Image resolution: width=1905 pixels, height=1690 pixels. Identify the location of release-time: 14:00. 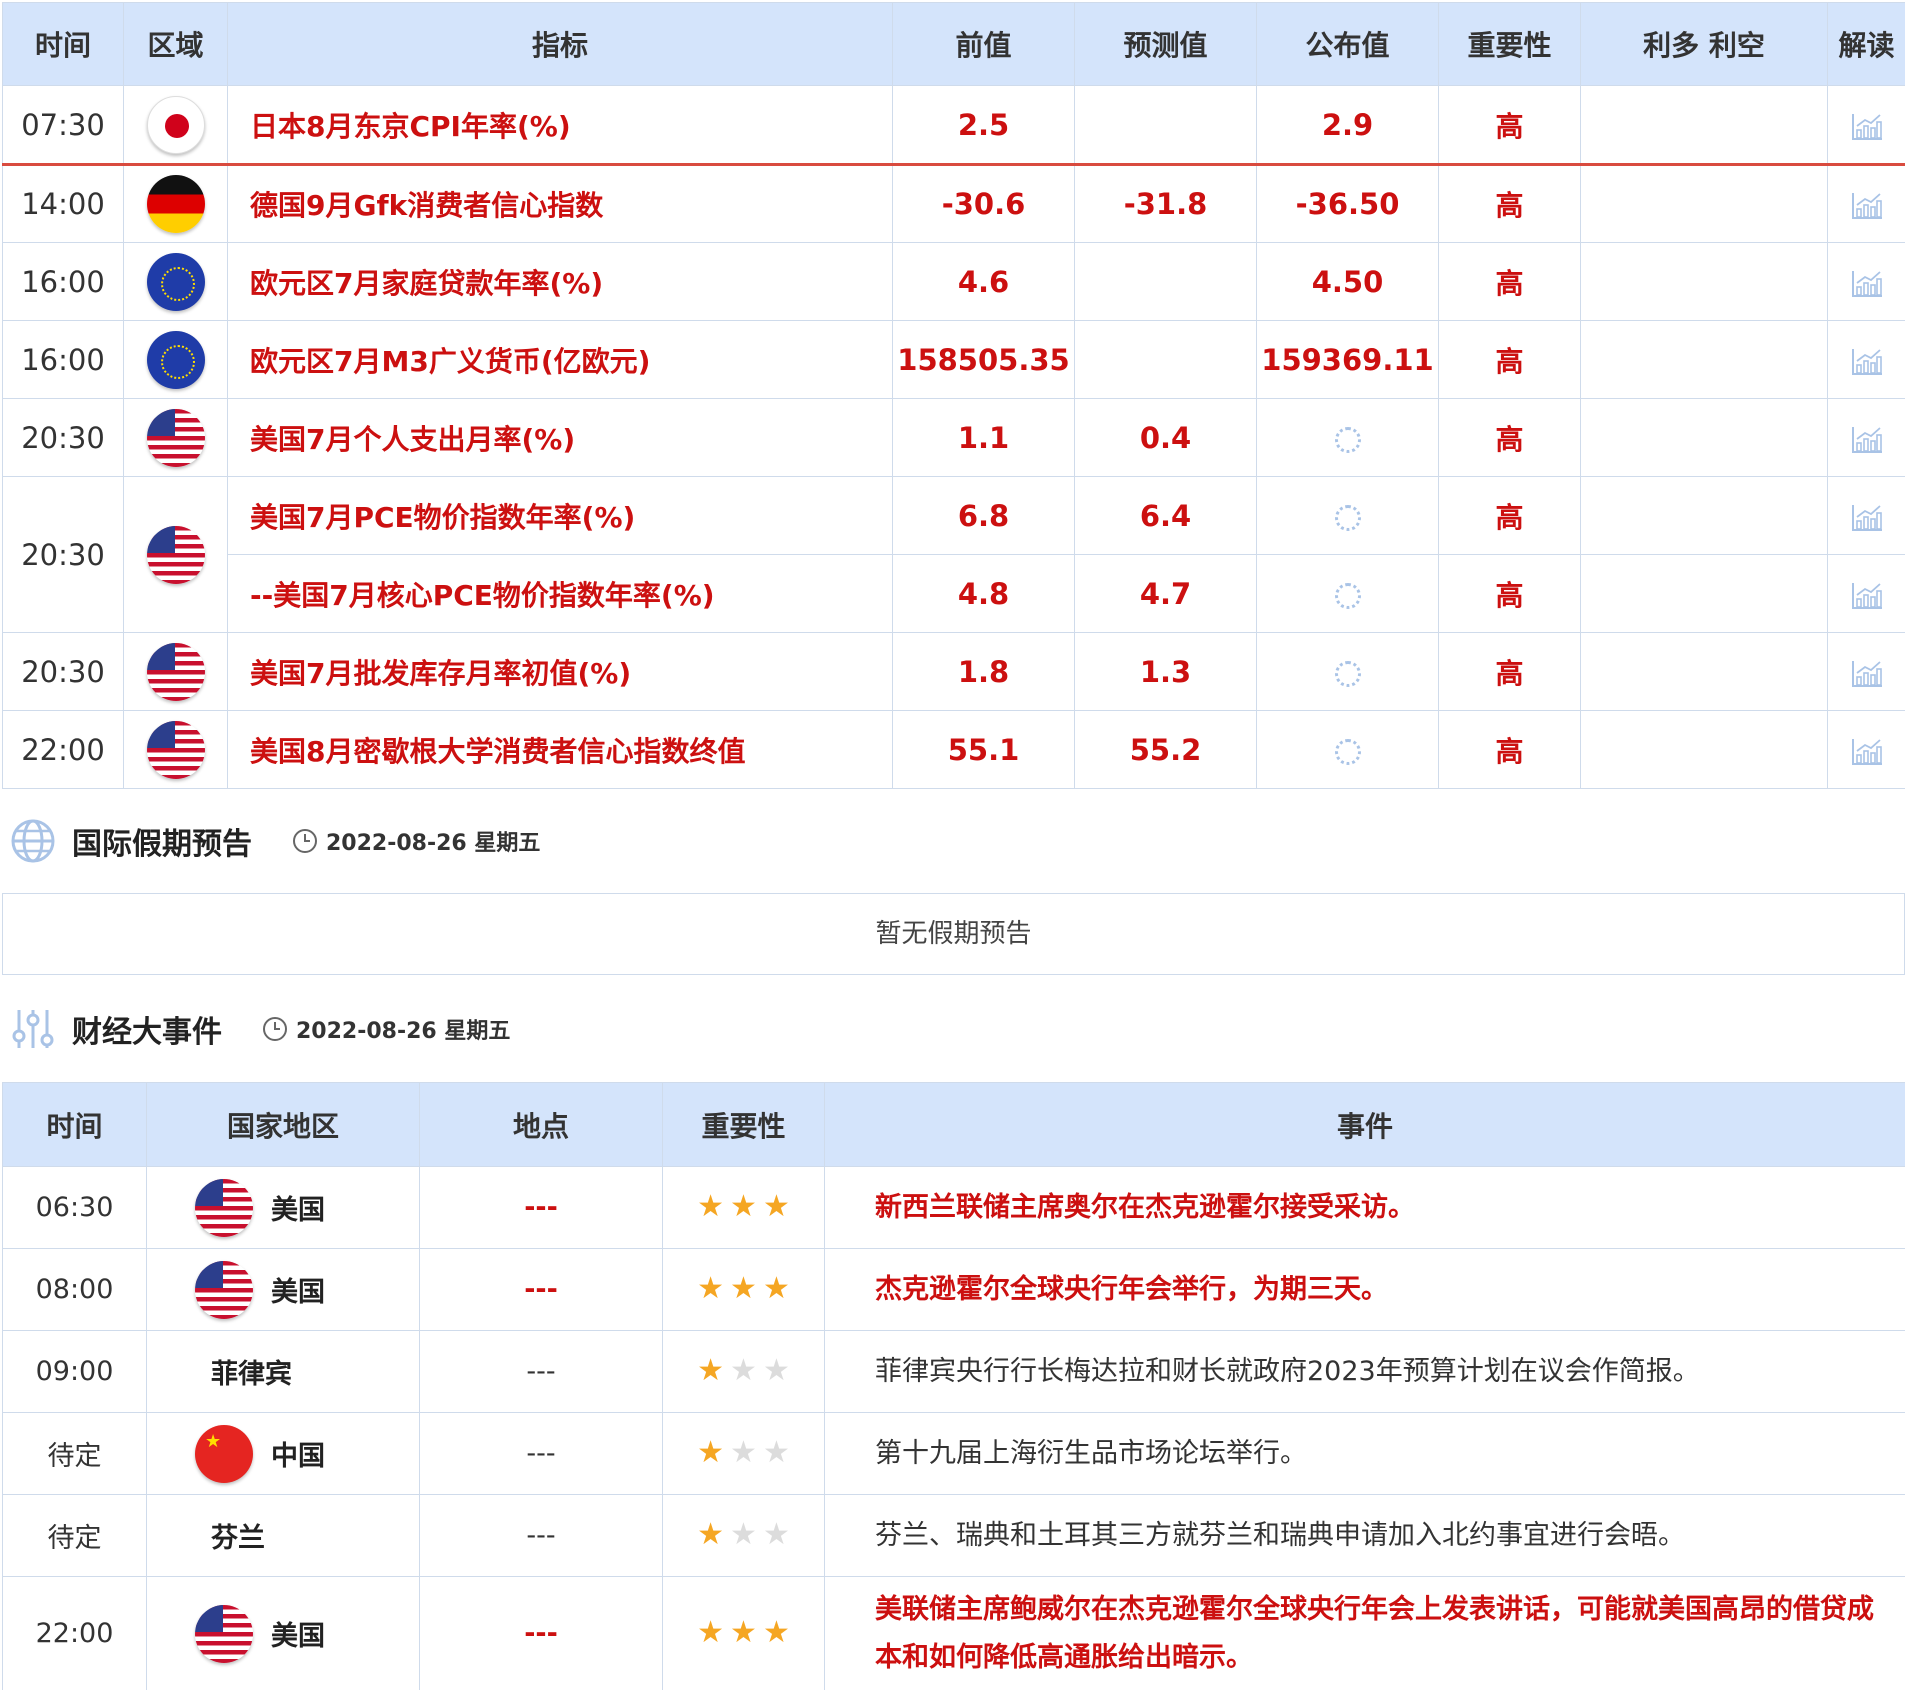
(63, 203).